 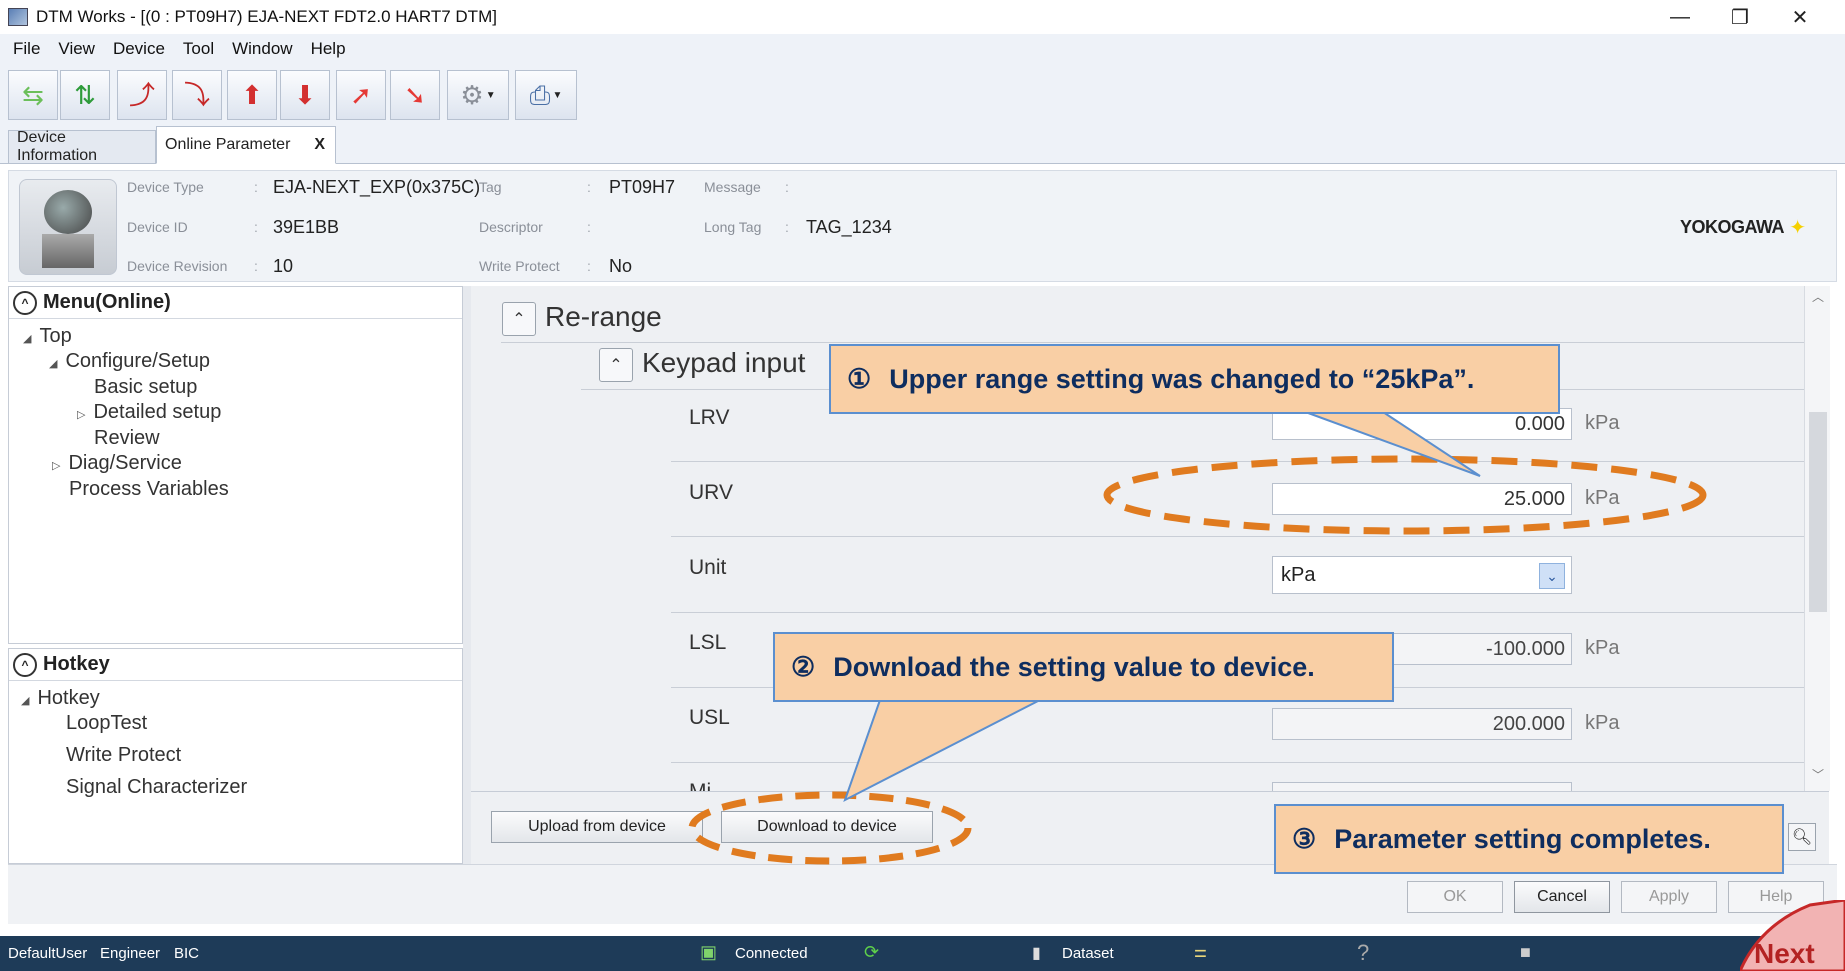 What do you see at coordinates (709, 952) in the screenshot?
I see `connection-icon: ▣` at bounding box center [709, 952].